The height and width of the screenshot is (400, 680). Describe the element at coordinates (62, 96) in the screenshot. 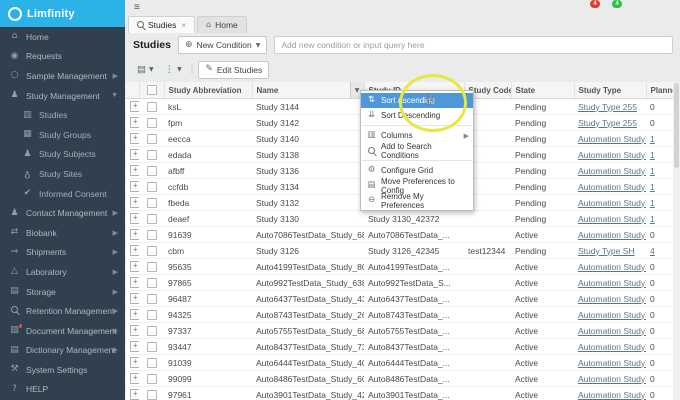

I see `sidebar-item-study-management: ♟ Study Management ▼` at that location.